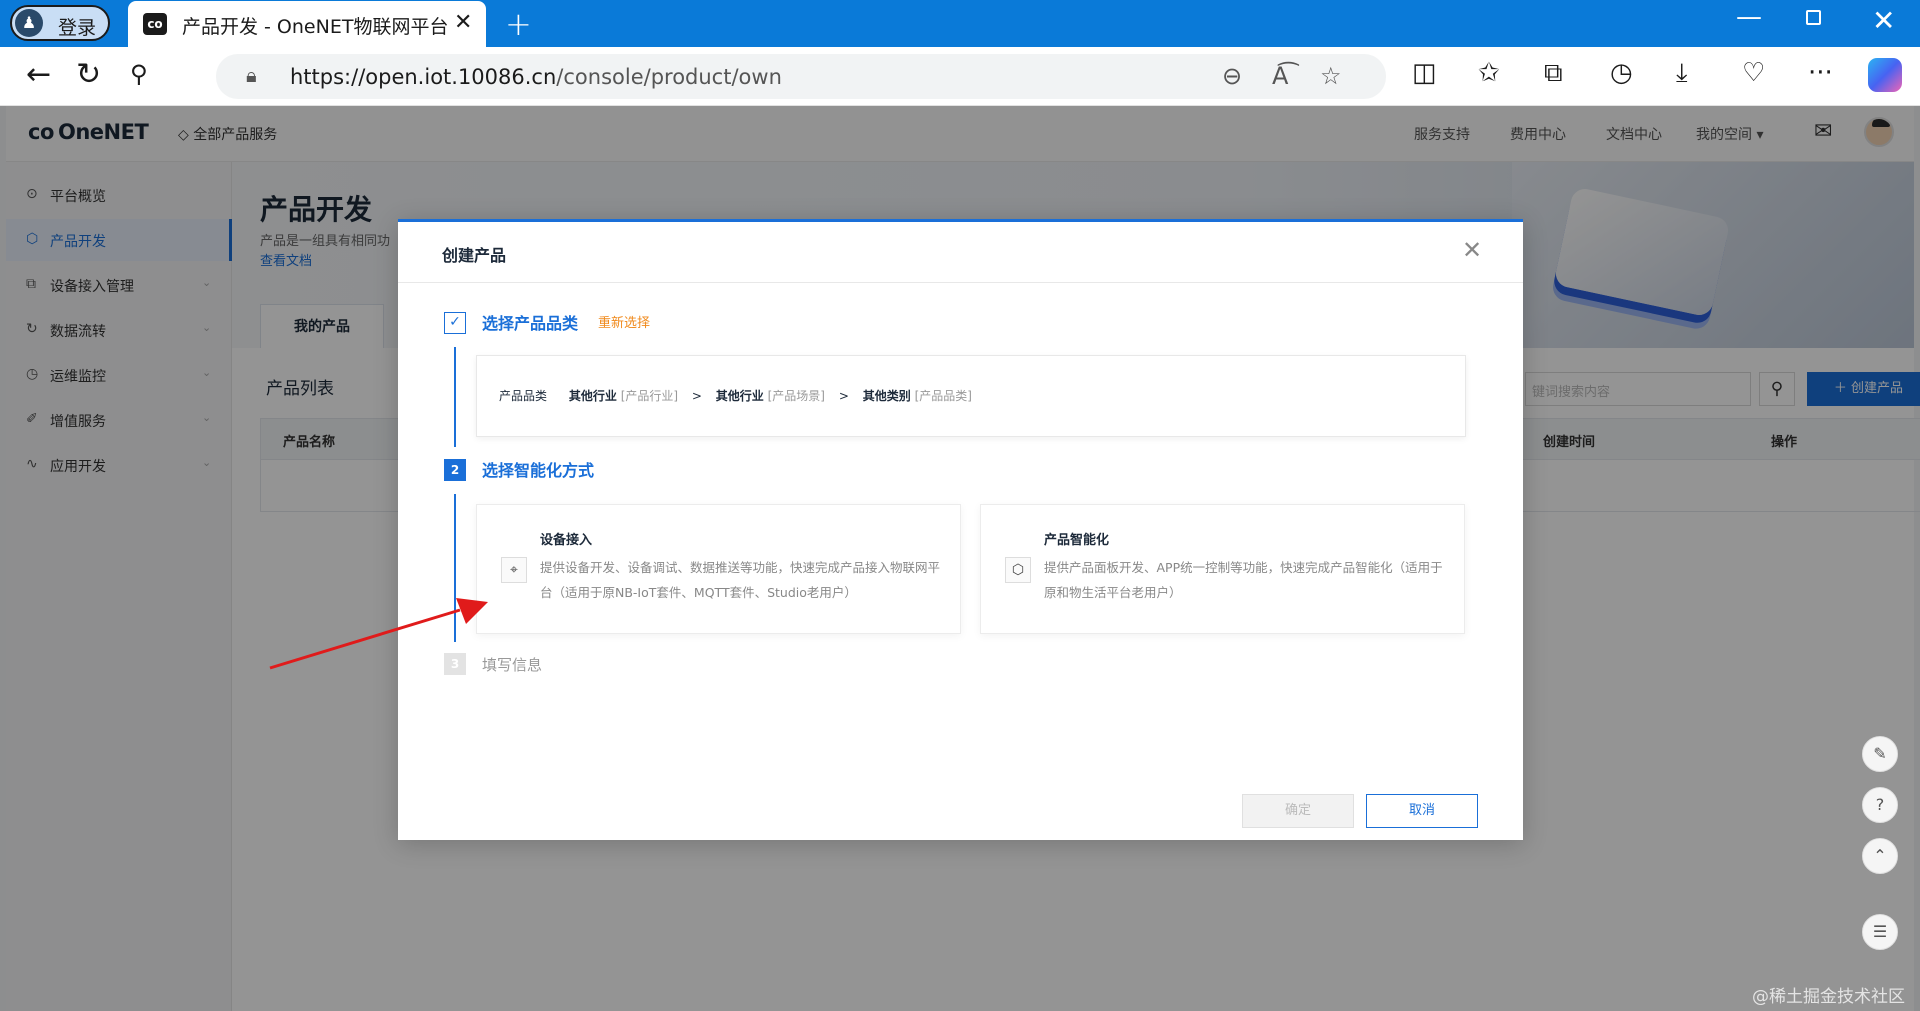 The image size is (1920, 1011). What do you see at coordinates (1885, 75) in the screenshot?
I see `copilot-icon` at bounding box center [1885, 75].